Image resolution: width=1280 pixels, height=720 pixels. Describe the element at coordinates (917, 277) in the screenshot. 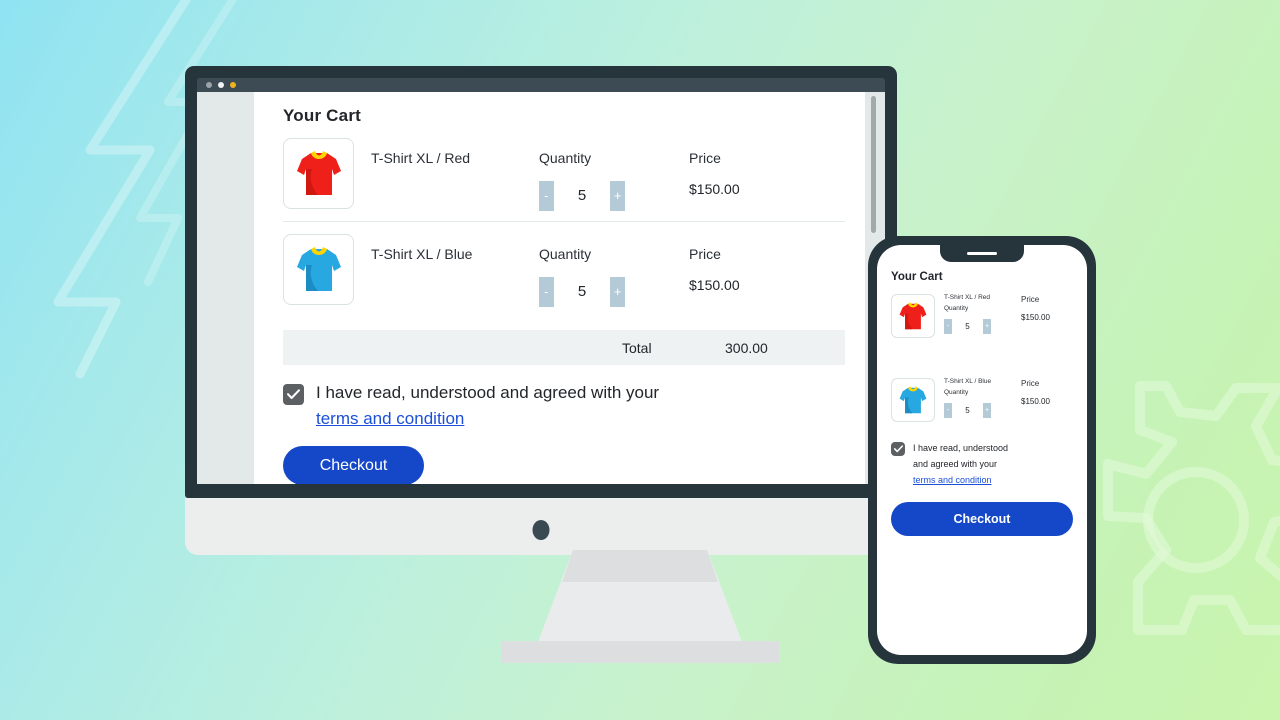

I see `mobile-page-title: Your Cart` at that location.